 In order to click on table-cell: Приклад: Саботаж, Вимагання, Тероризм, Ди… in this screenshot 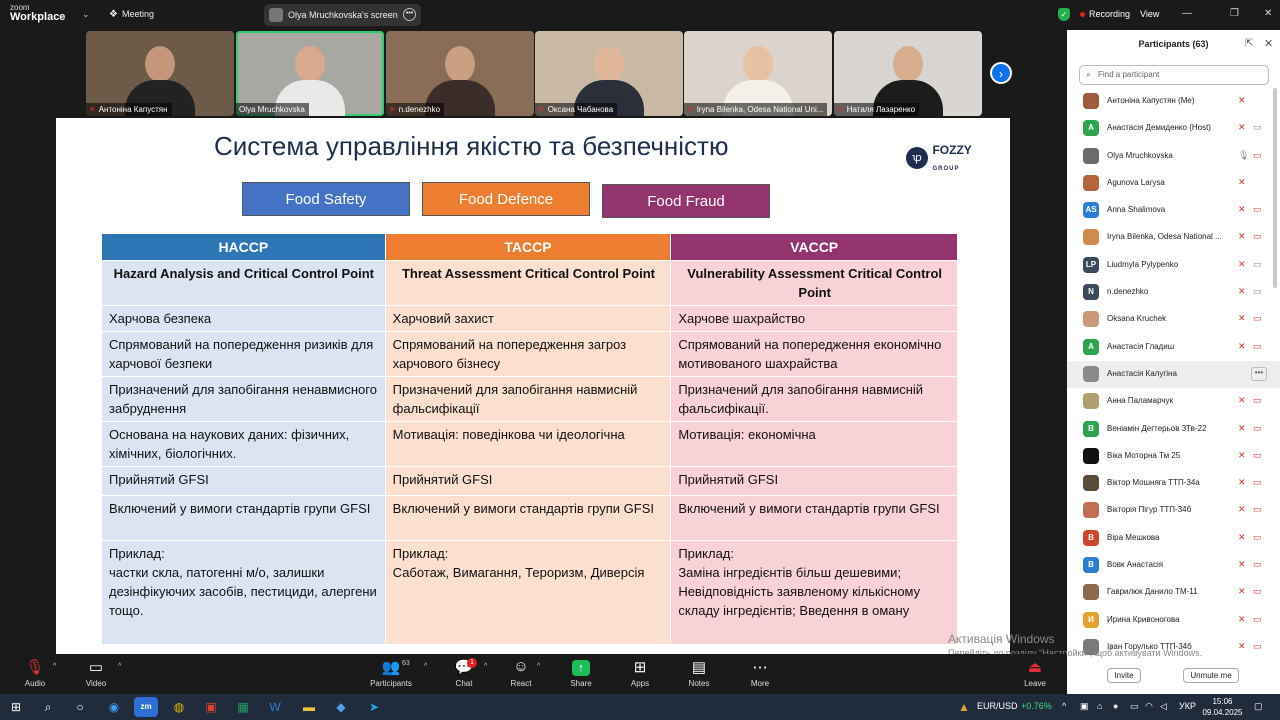, I will do `click(528, 592)`.